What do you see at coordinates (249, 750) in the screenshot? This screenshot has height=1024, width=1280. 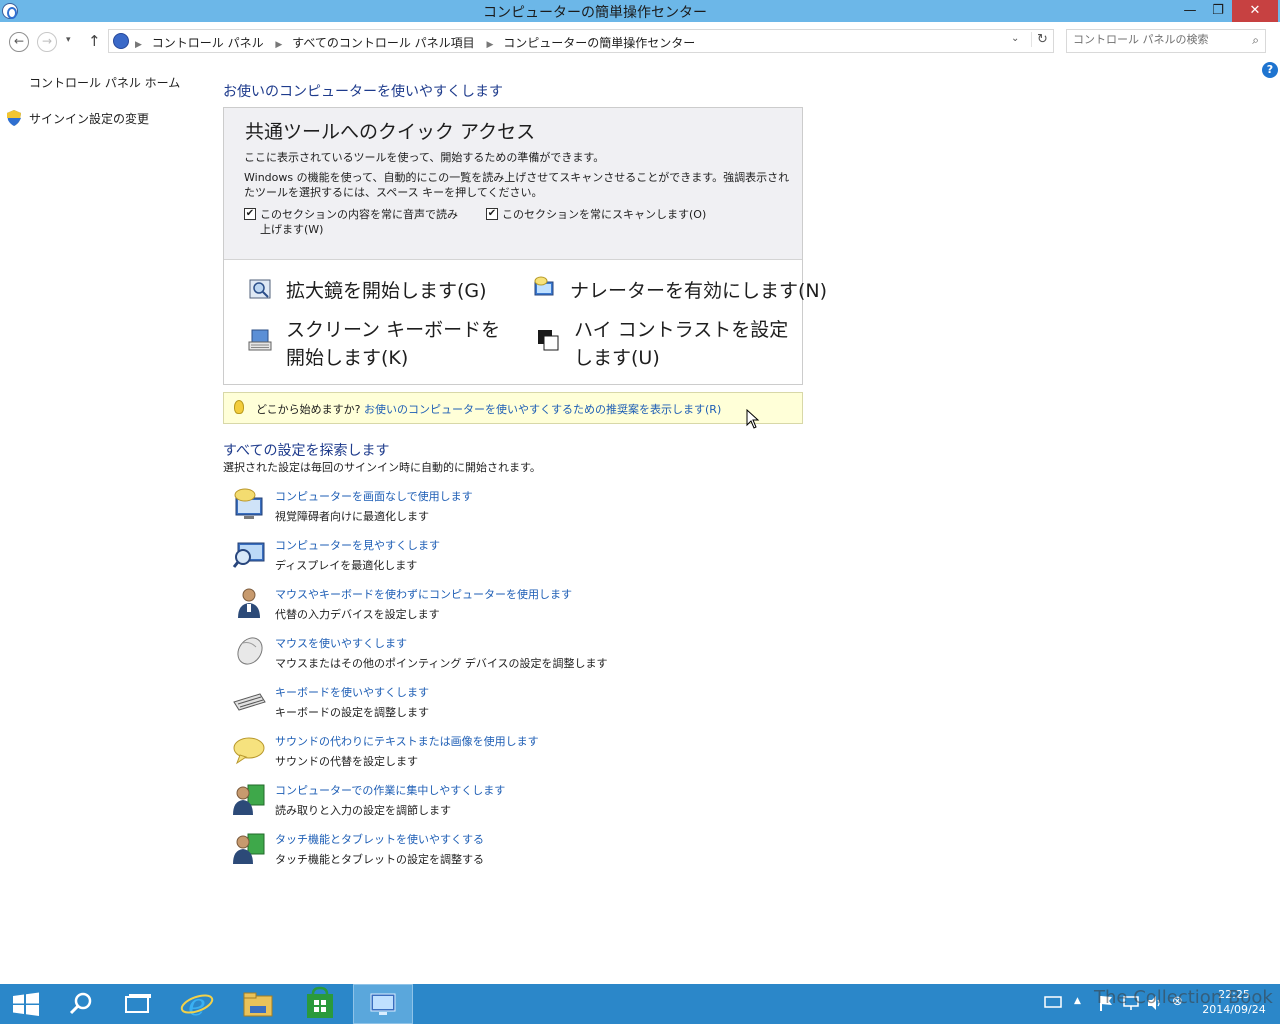 I see `speech-bubble-icon` at bounding box center [249, 750].